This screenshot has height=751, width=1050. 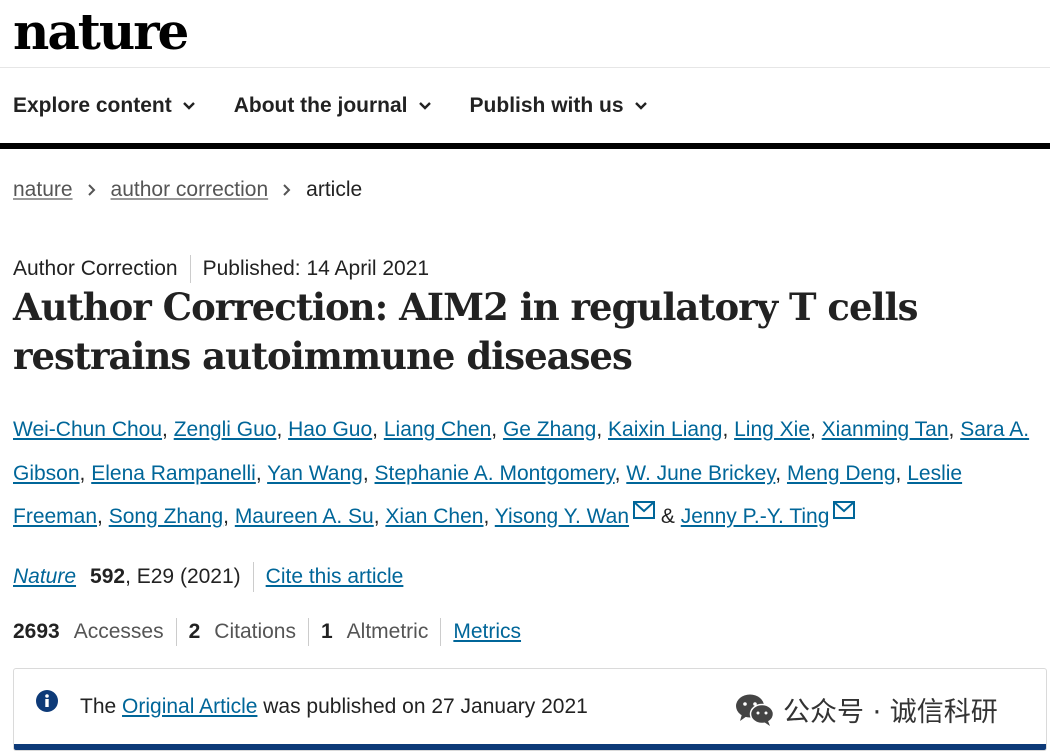 What do you see at coordinates (36, 631) in the screenshot?
I see `accesses-count: 2693` at bounding box center [36, 631].